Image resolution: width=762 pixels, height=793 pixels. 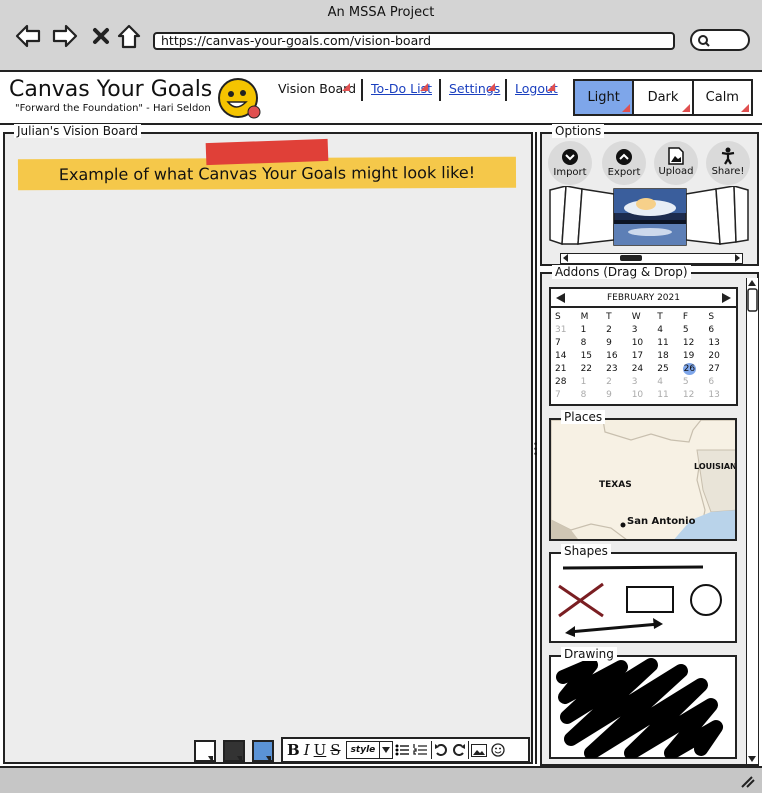 I want to click on calendar-day: 14, so click(x=568, y=356).